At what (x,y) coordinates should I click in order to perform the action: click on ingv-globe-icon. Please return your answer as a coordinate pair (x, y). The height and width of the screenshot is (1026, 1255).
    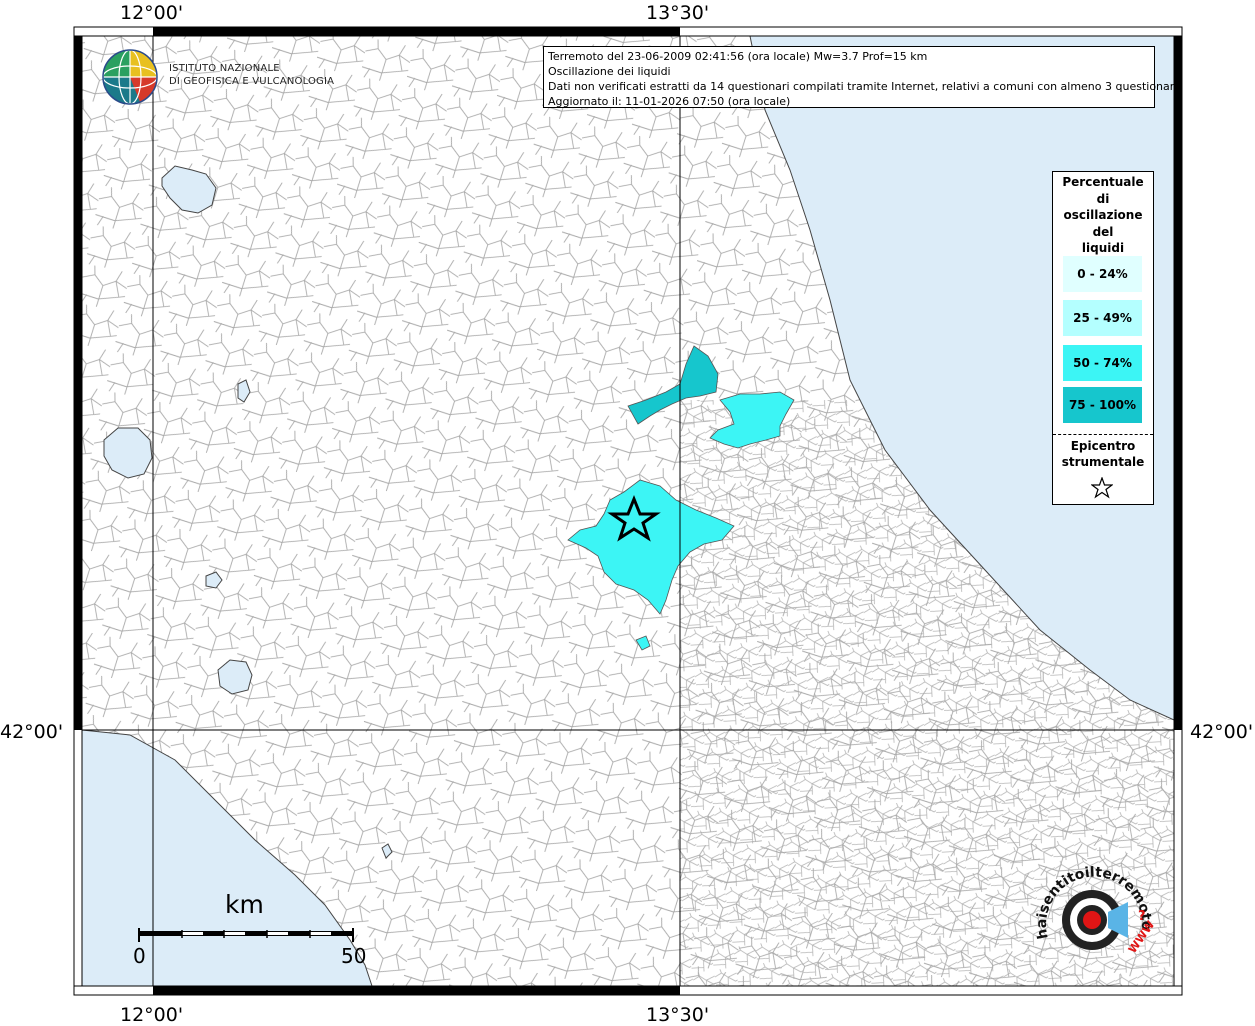
    Looking at the image, I should click on (130, 77).